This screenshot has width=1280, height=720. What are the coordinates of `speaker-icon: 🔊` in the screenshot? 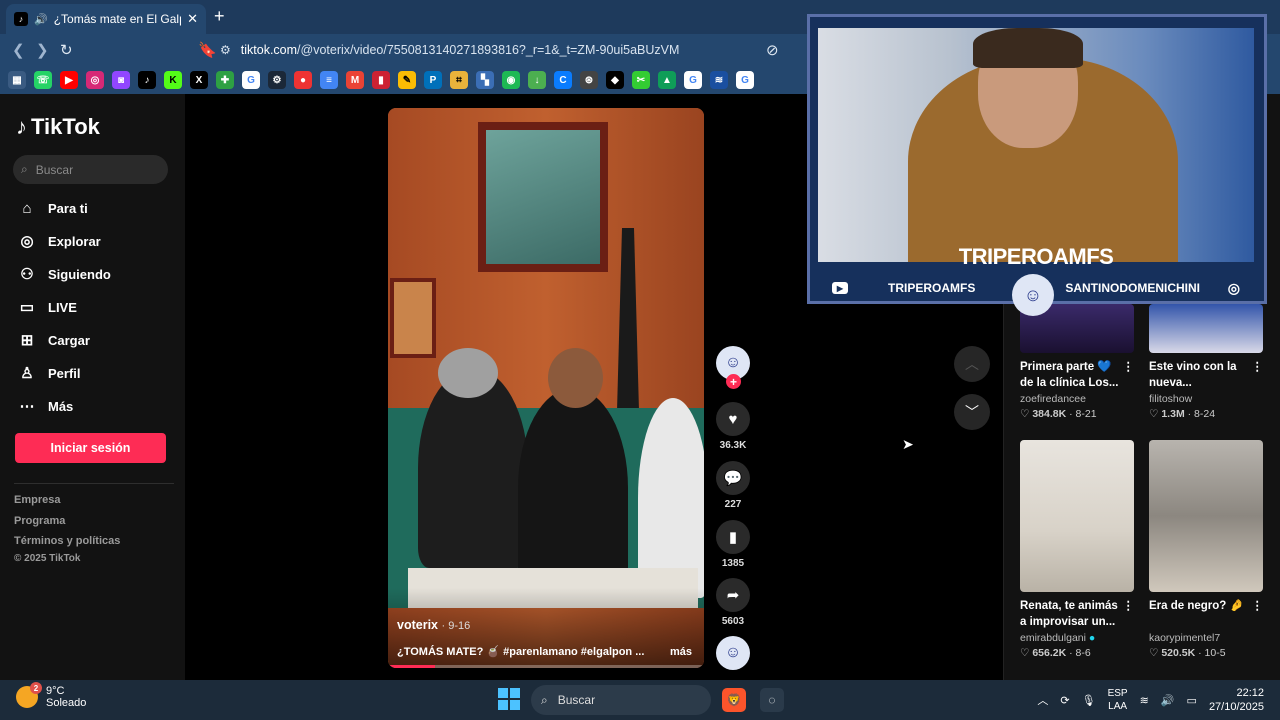 It's located at (41, 19).